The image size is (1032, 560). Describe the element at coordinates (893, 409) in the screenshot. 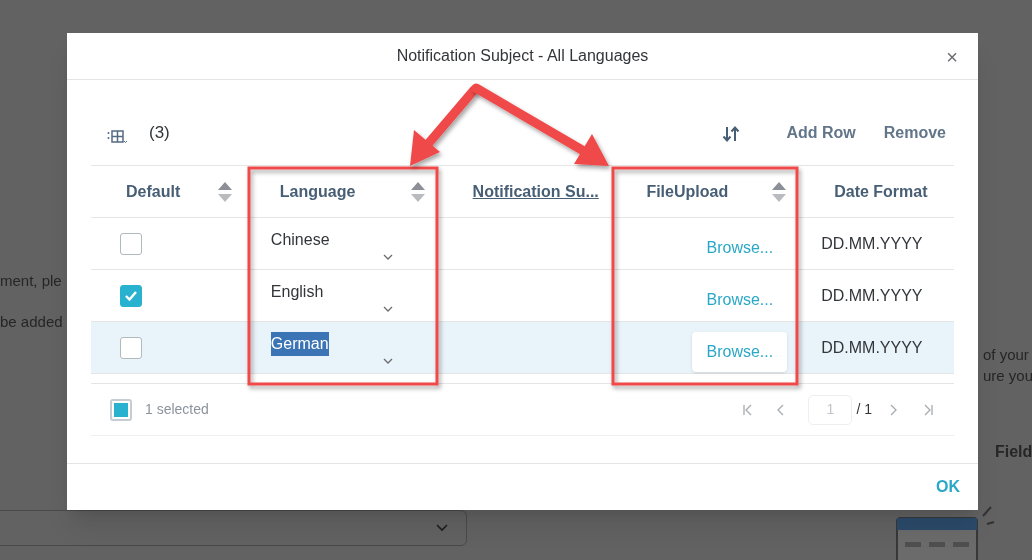

I see `next-page-icon` at that location.